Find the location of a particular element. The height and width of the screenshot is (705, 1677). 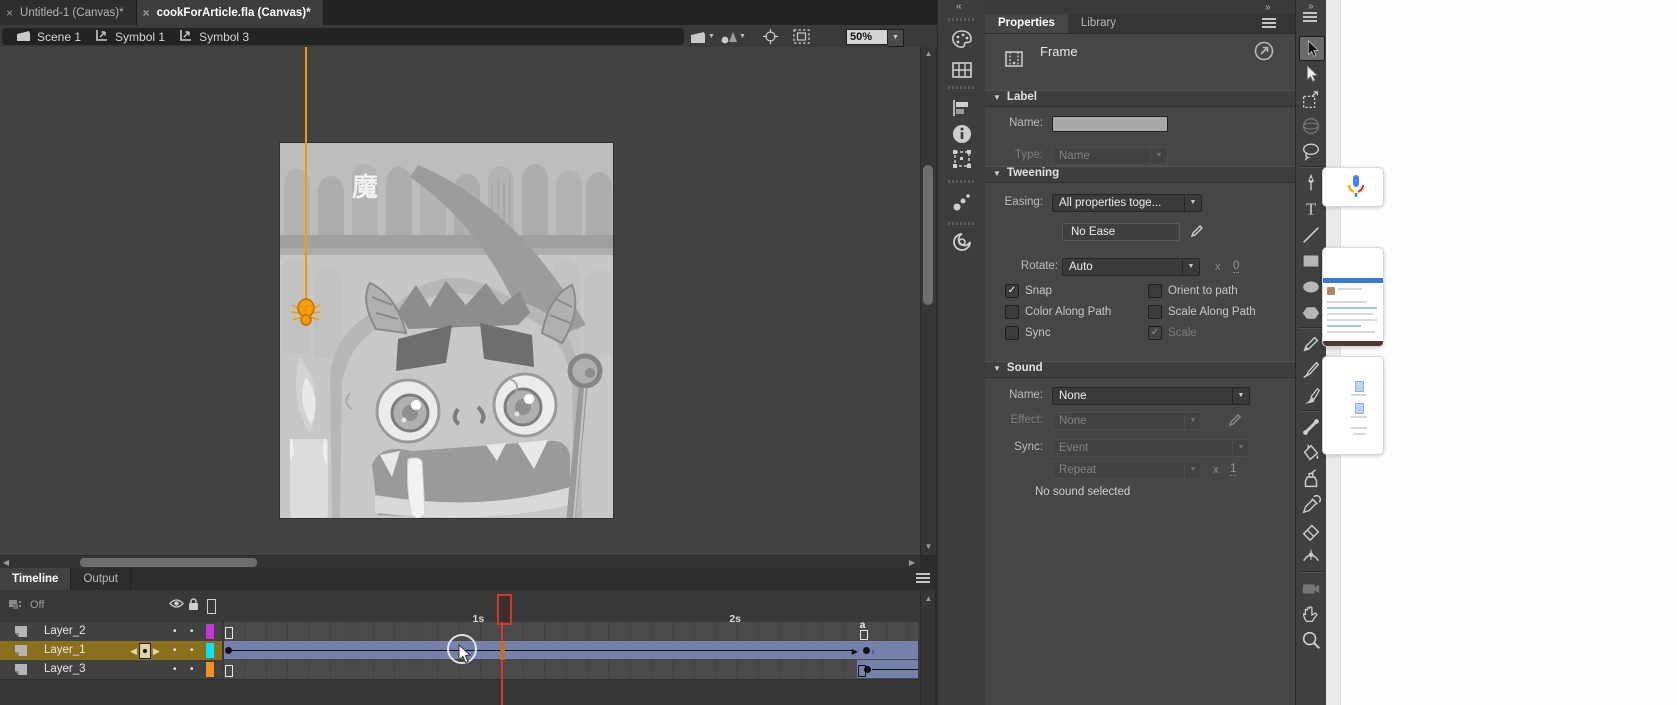

scroll-right-icon: ▶ is located at coordinates (912, 562).